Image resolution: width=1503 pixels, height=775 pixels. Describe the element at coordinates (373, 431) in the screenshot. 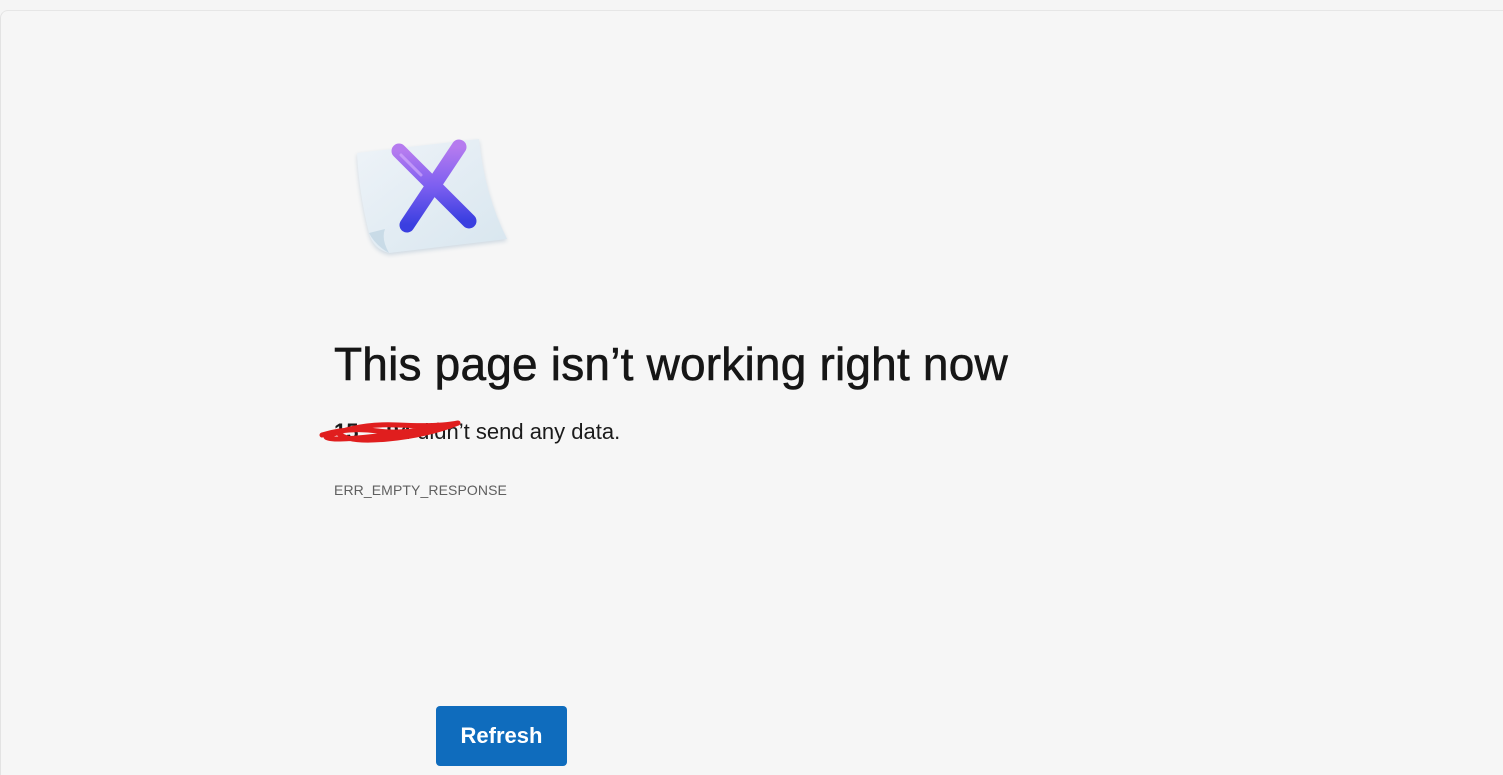

I see `host-address-text: 15.…94` at that location.